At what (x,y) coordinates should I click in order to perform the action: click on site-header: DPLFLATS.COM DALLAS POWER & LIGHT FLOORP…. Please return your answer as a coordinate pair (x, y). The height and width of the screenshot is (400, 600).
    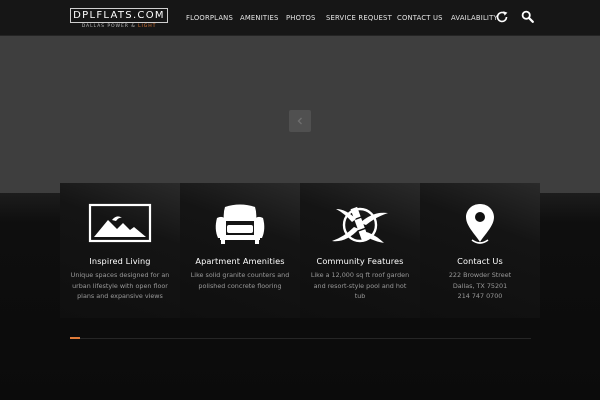
    Looking at the image, I should click on (300, 18).